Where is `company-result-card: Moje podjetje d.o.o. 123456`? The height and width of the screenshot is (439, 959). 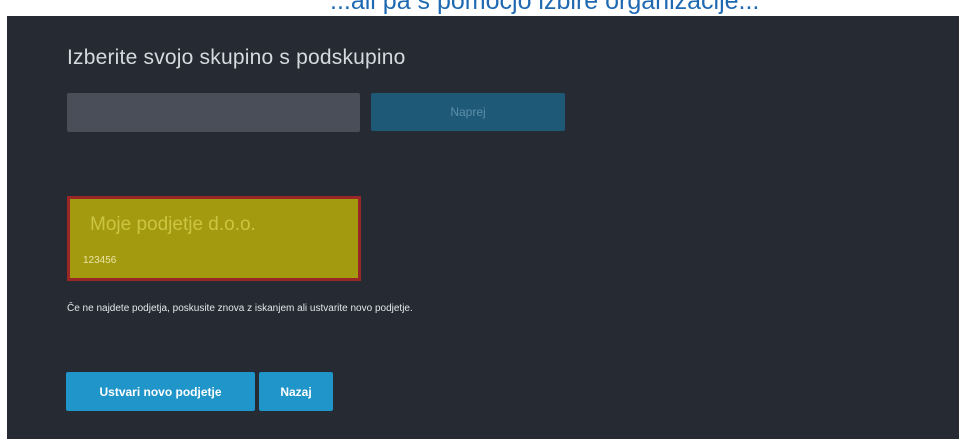 company-result-card: Moje podjetje d.o.o. 123456 is located at coordinates (214, 238).